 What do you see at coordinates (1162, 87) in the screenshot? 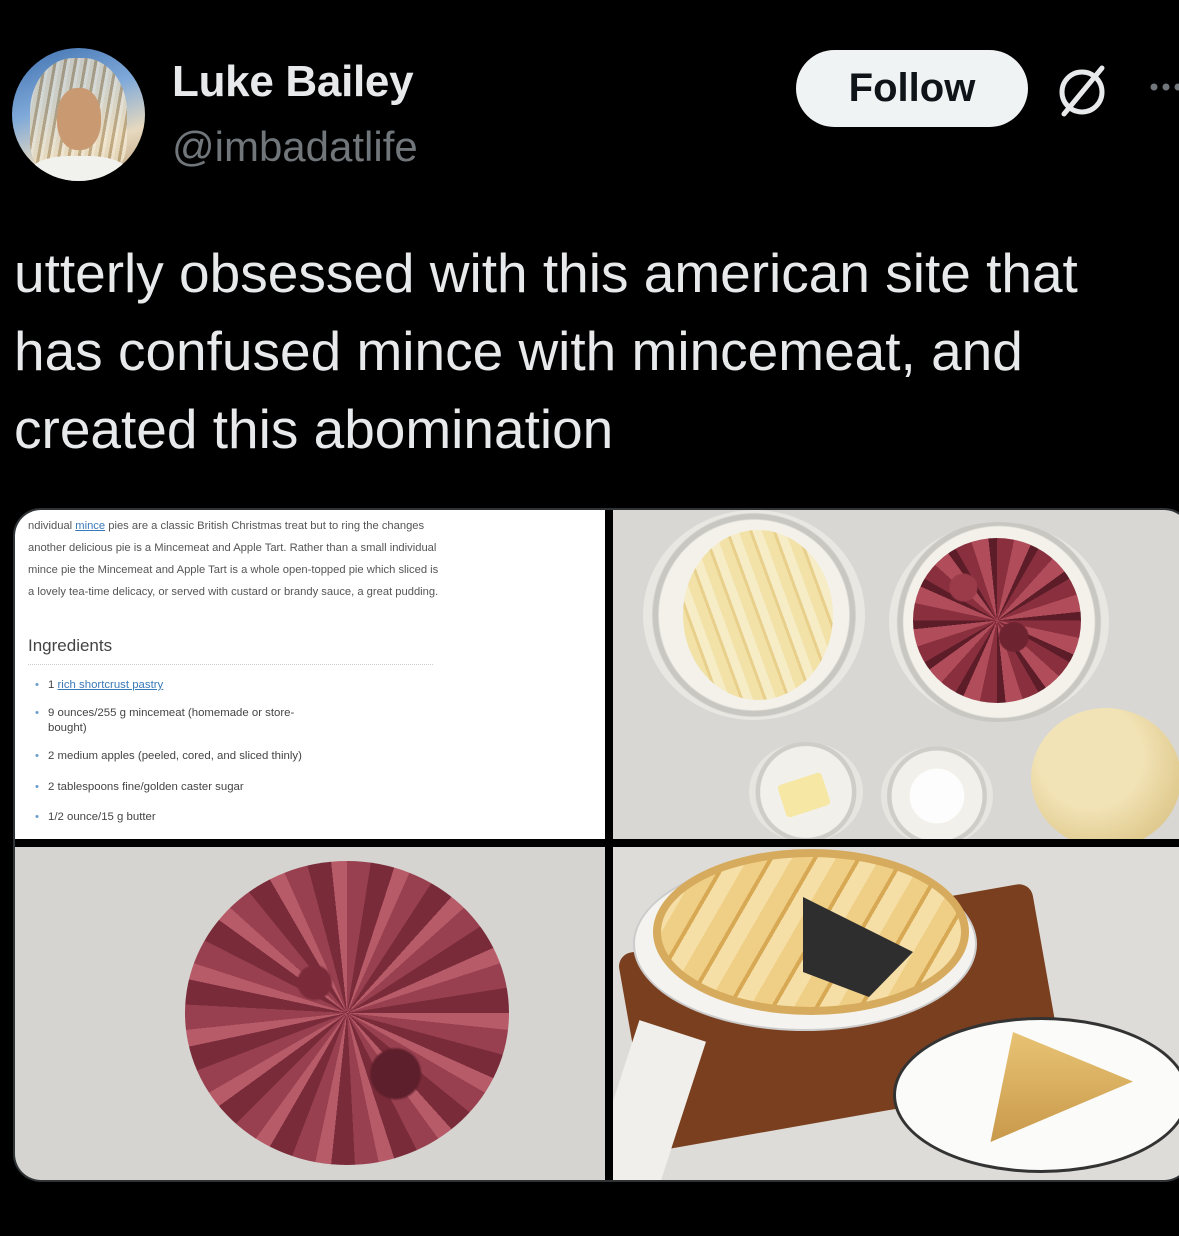
I see `more-icon` at bounding box center [1162, 87].